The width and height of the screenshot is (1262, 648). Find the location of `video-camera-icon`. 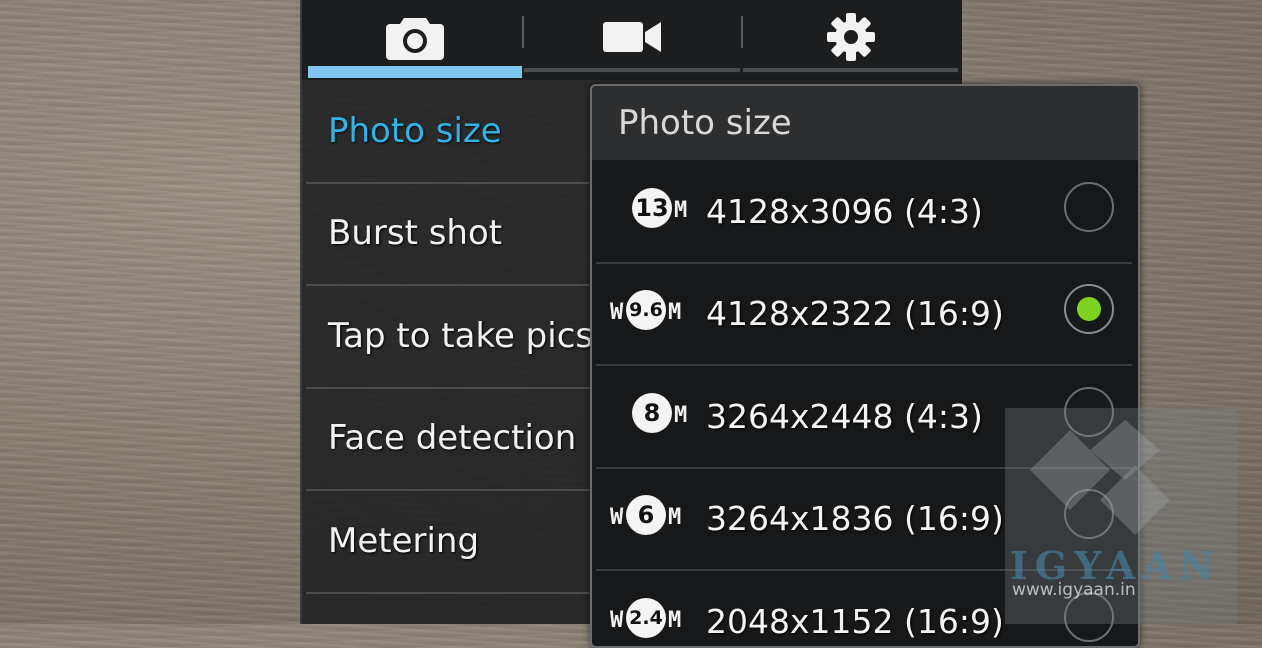

video-camera-icon is located at coordinates (632, 37).